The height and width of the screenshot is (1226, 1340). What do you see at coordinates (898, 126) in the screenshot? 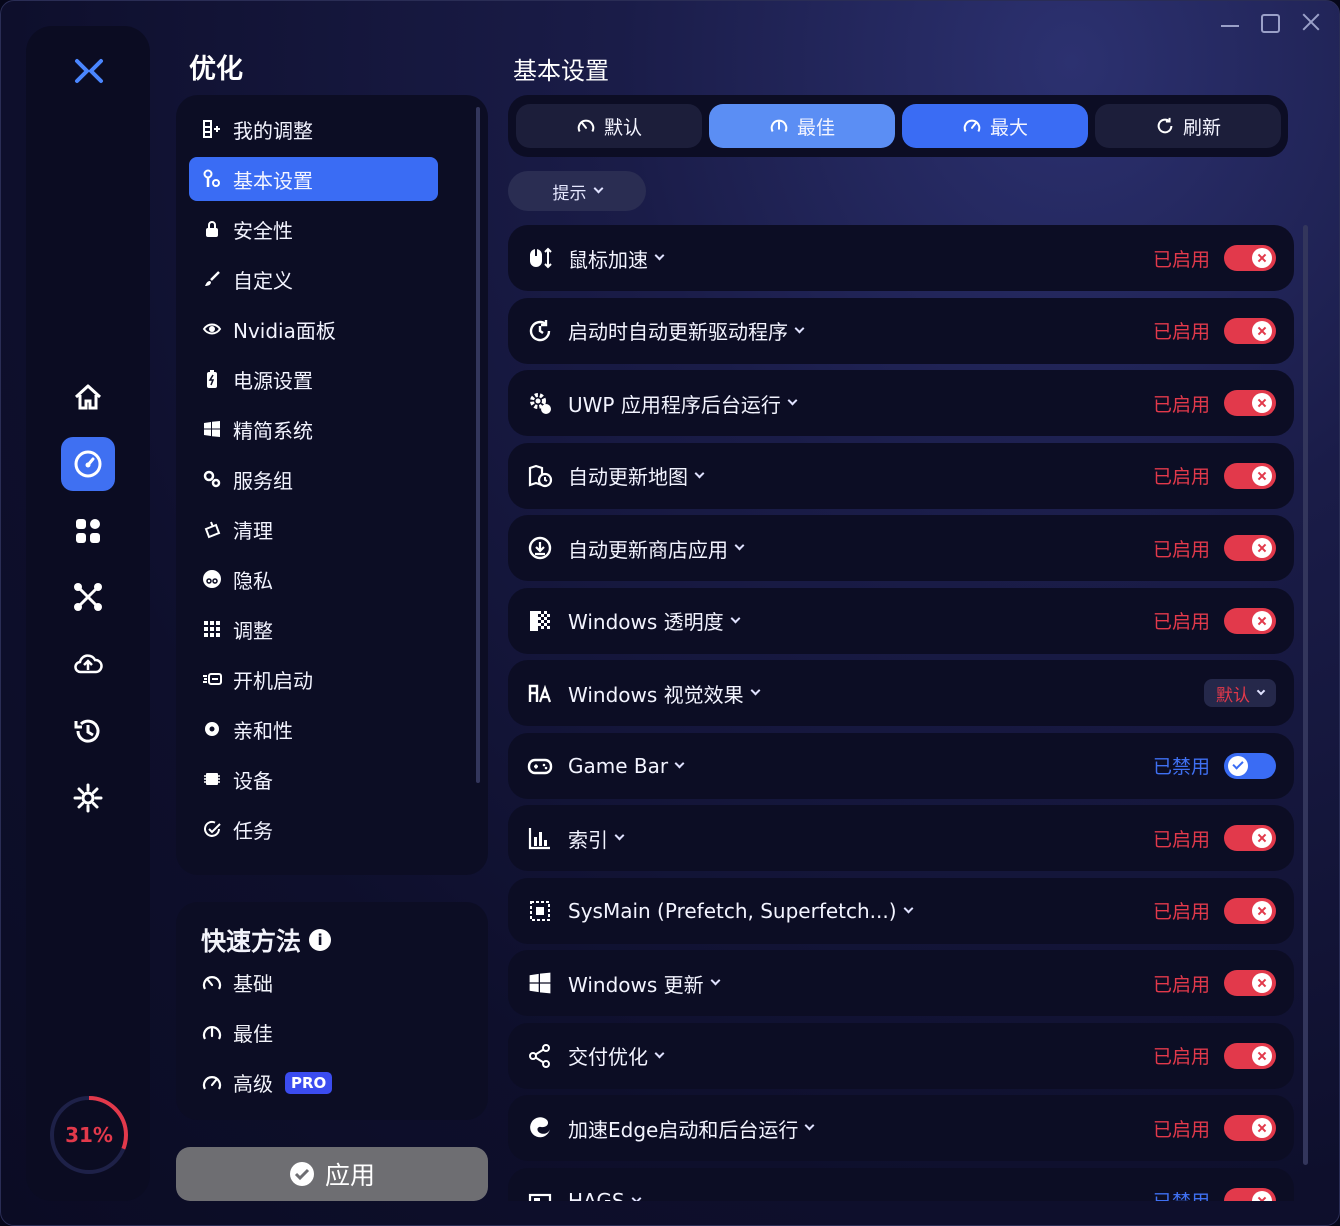
I see `preset-bar: 默认 最佳 最大 刷新` at bounding box center [898, 126].